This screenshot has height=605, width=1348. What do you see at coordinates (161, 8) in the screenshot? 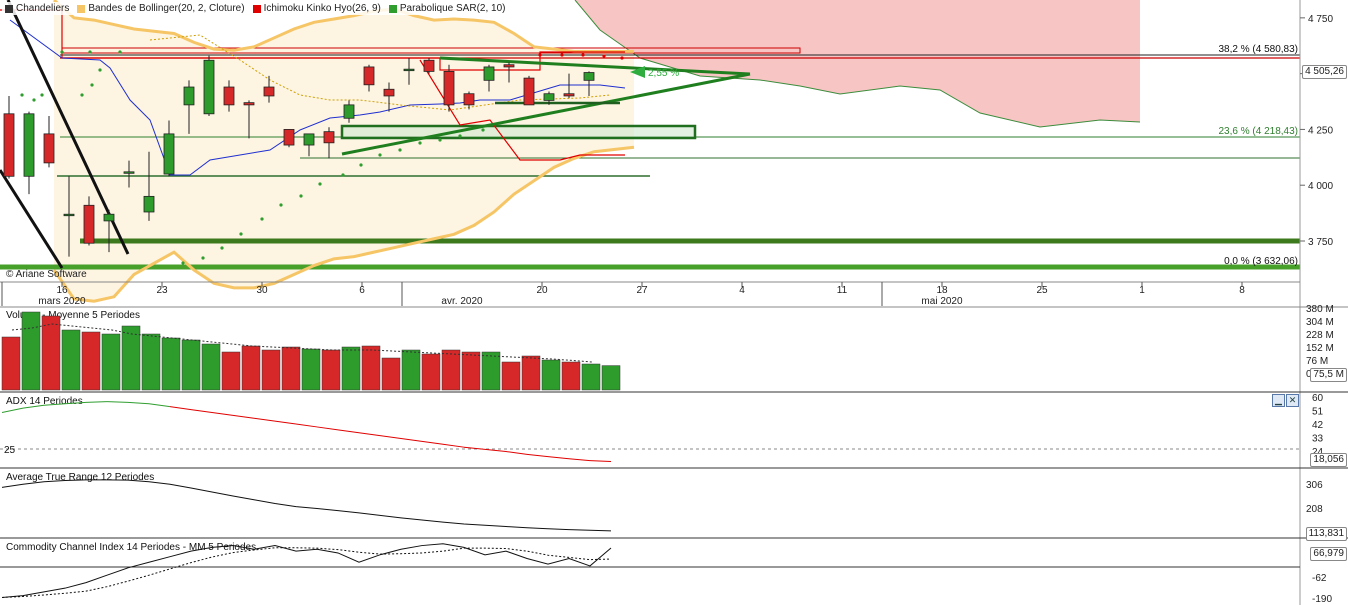
I see `legend-bollinger: Bandes de Bollinger(20, 2, Cloture)` at bounding box center [161, 8].